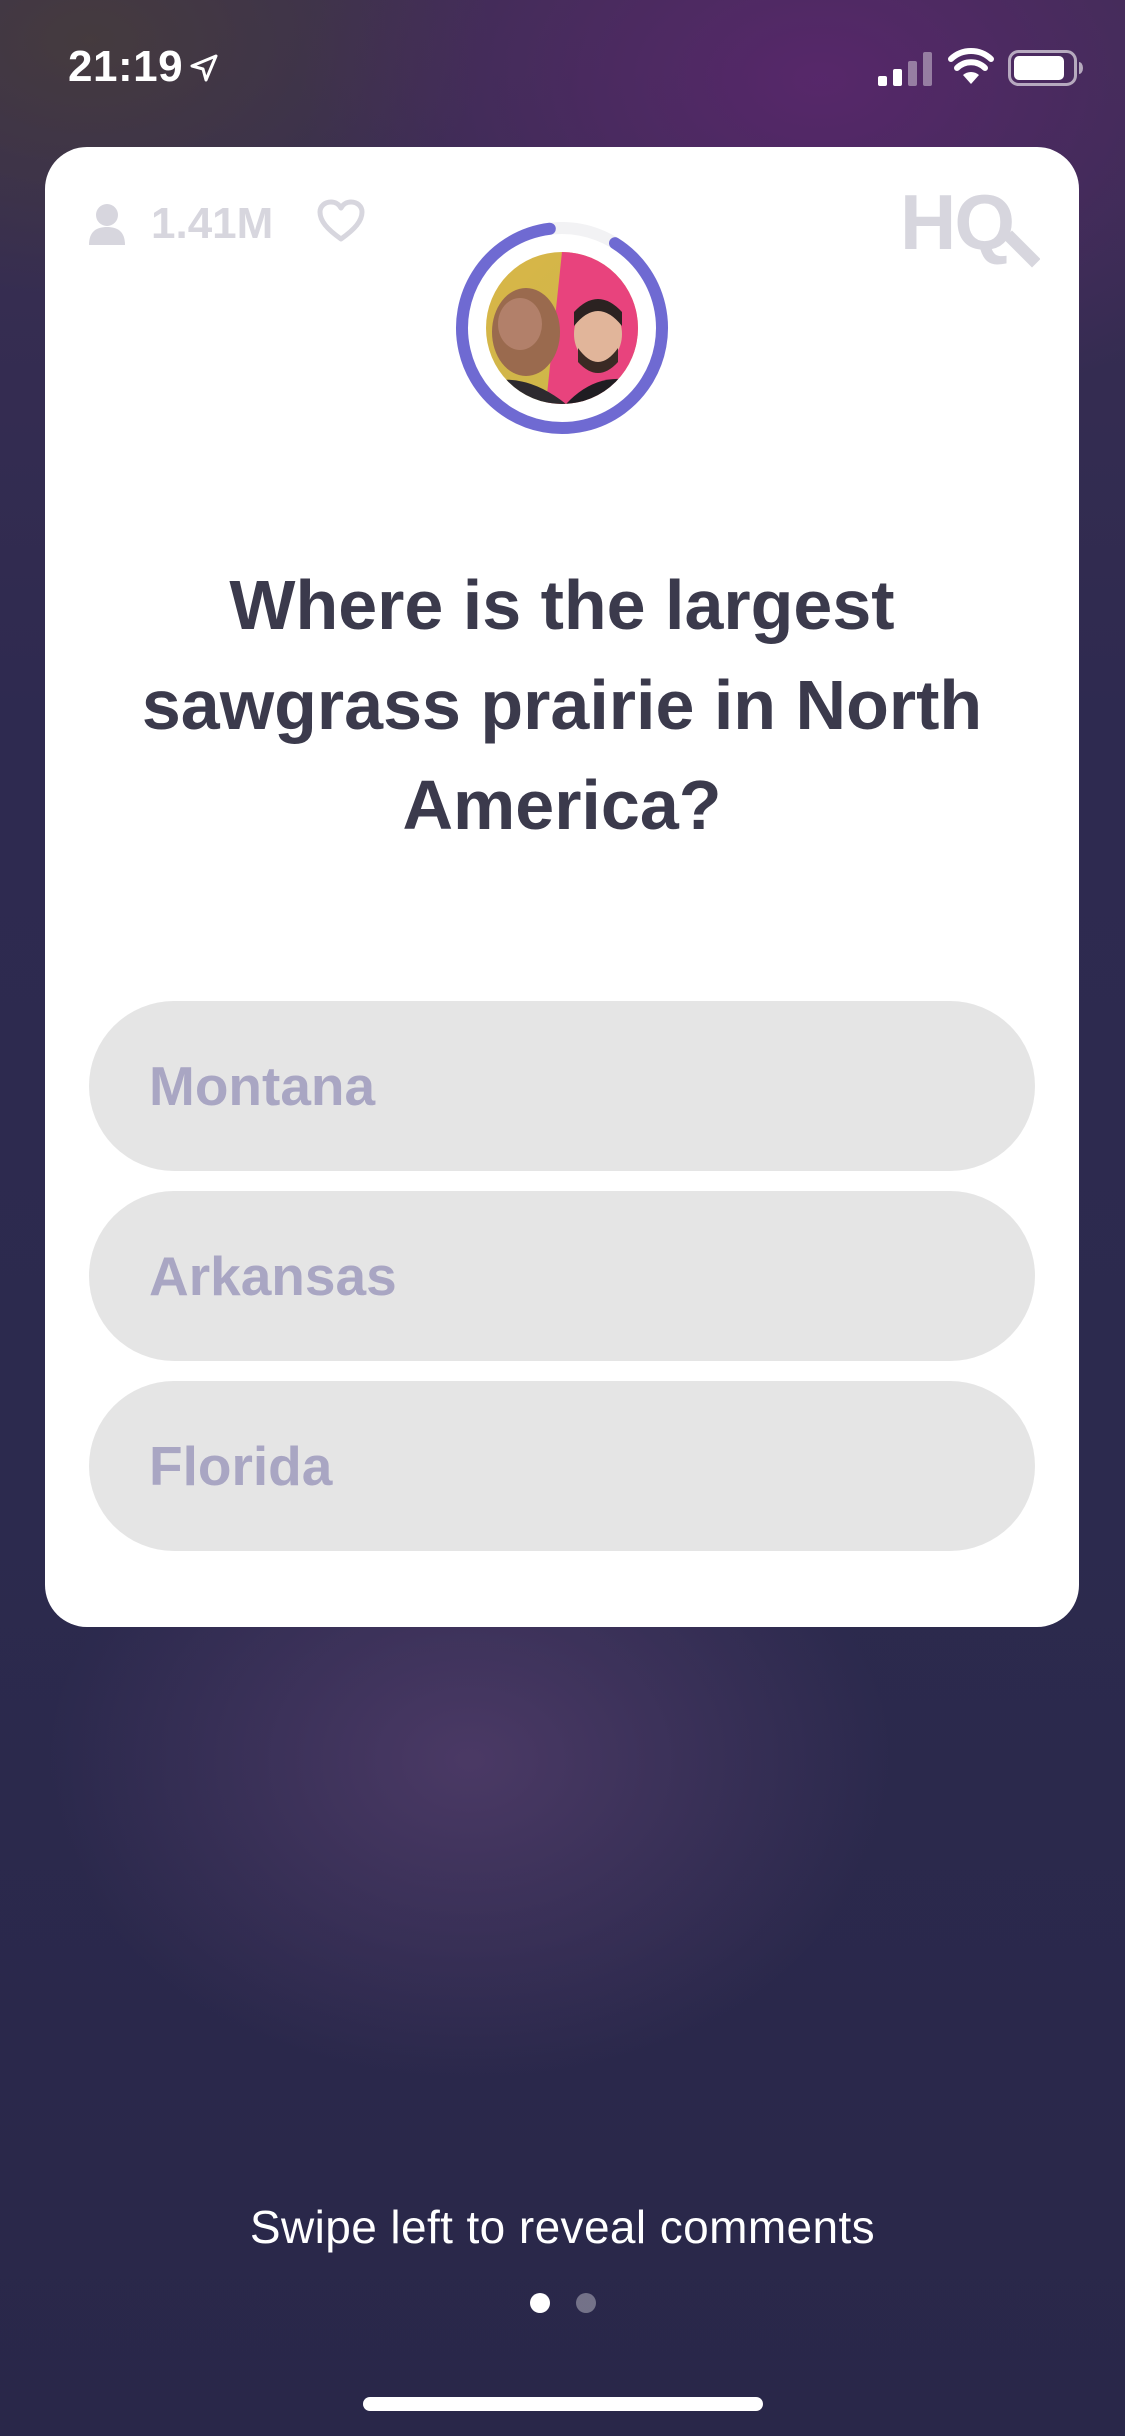 The height and width of the screenshot is (2436, 1125). Describe the element at coordinates (204, 68) in the screenshot. I see `location-arrow-icon` at that location.